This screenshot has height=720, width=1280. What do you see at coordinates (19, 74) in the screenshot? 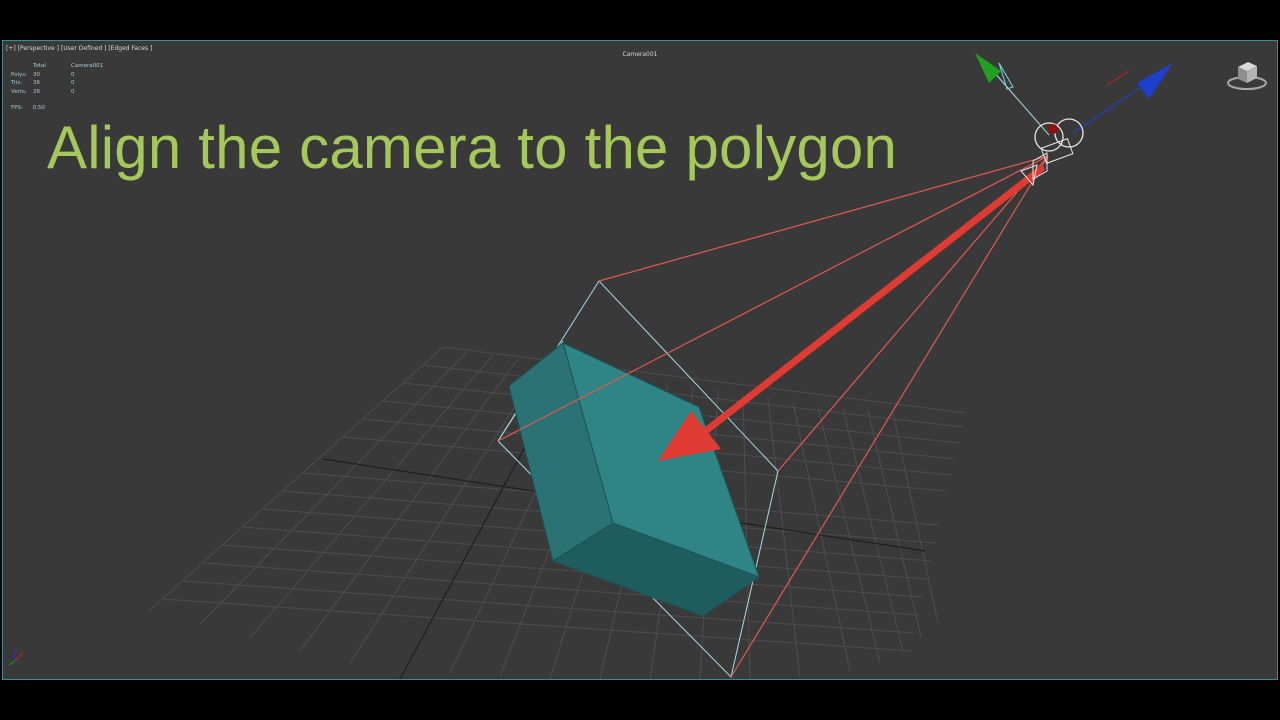
I see `stats-row-label: Polys:` at bounding box center [19, 74].